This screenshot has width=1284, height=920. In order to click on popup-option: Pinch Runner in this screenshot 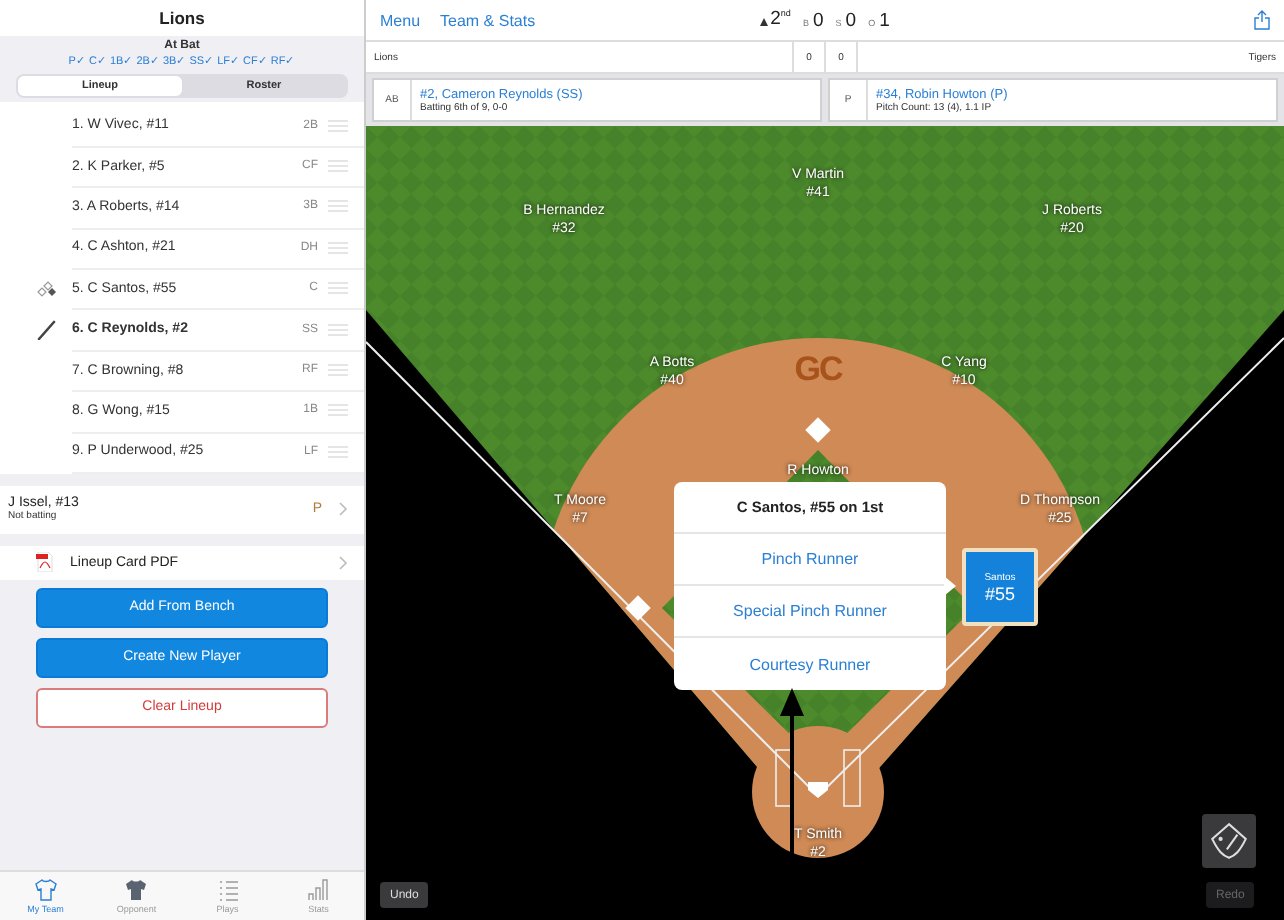, I will do `click(810, 560)`.